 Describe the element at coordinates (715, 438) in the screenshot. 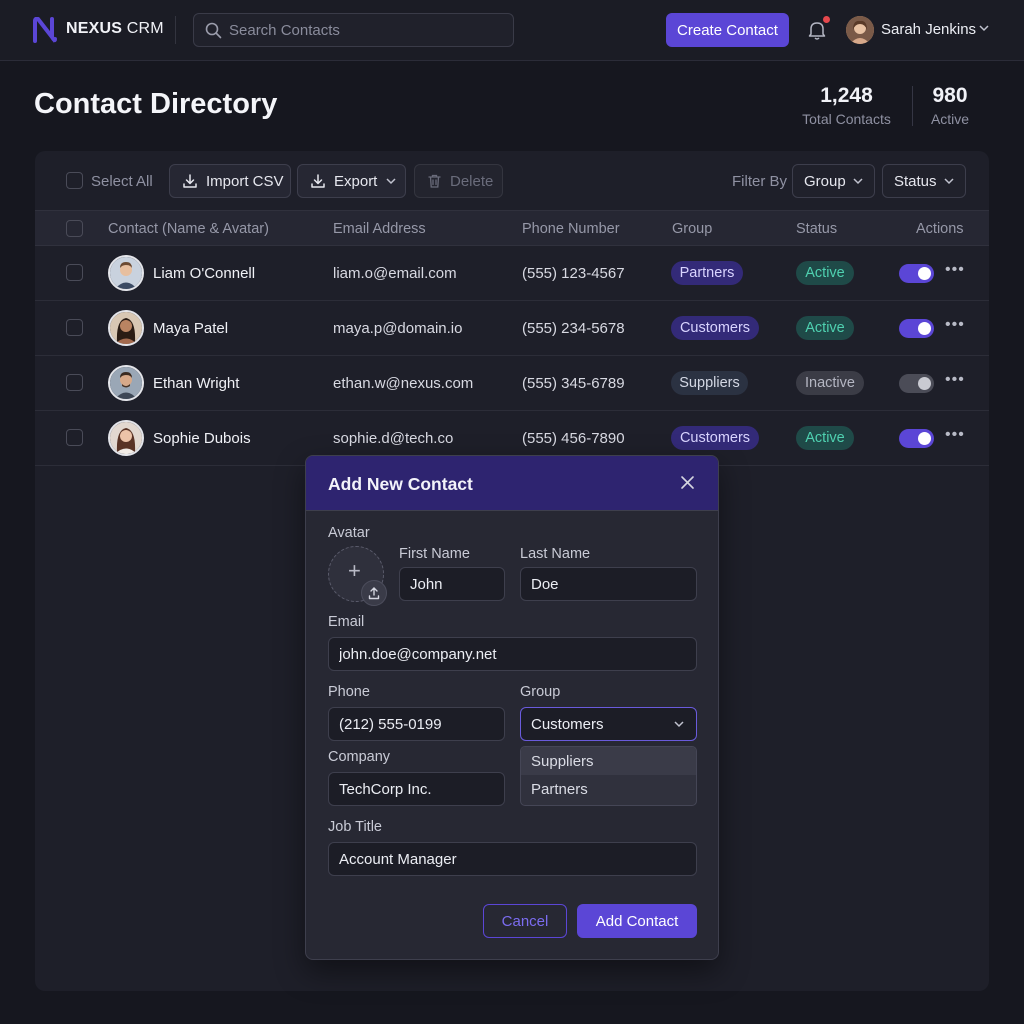

I see `group-badge: Customers` at that location.